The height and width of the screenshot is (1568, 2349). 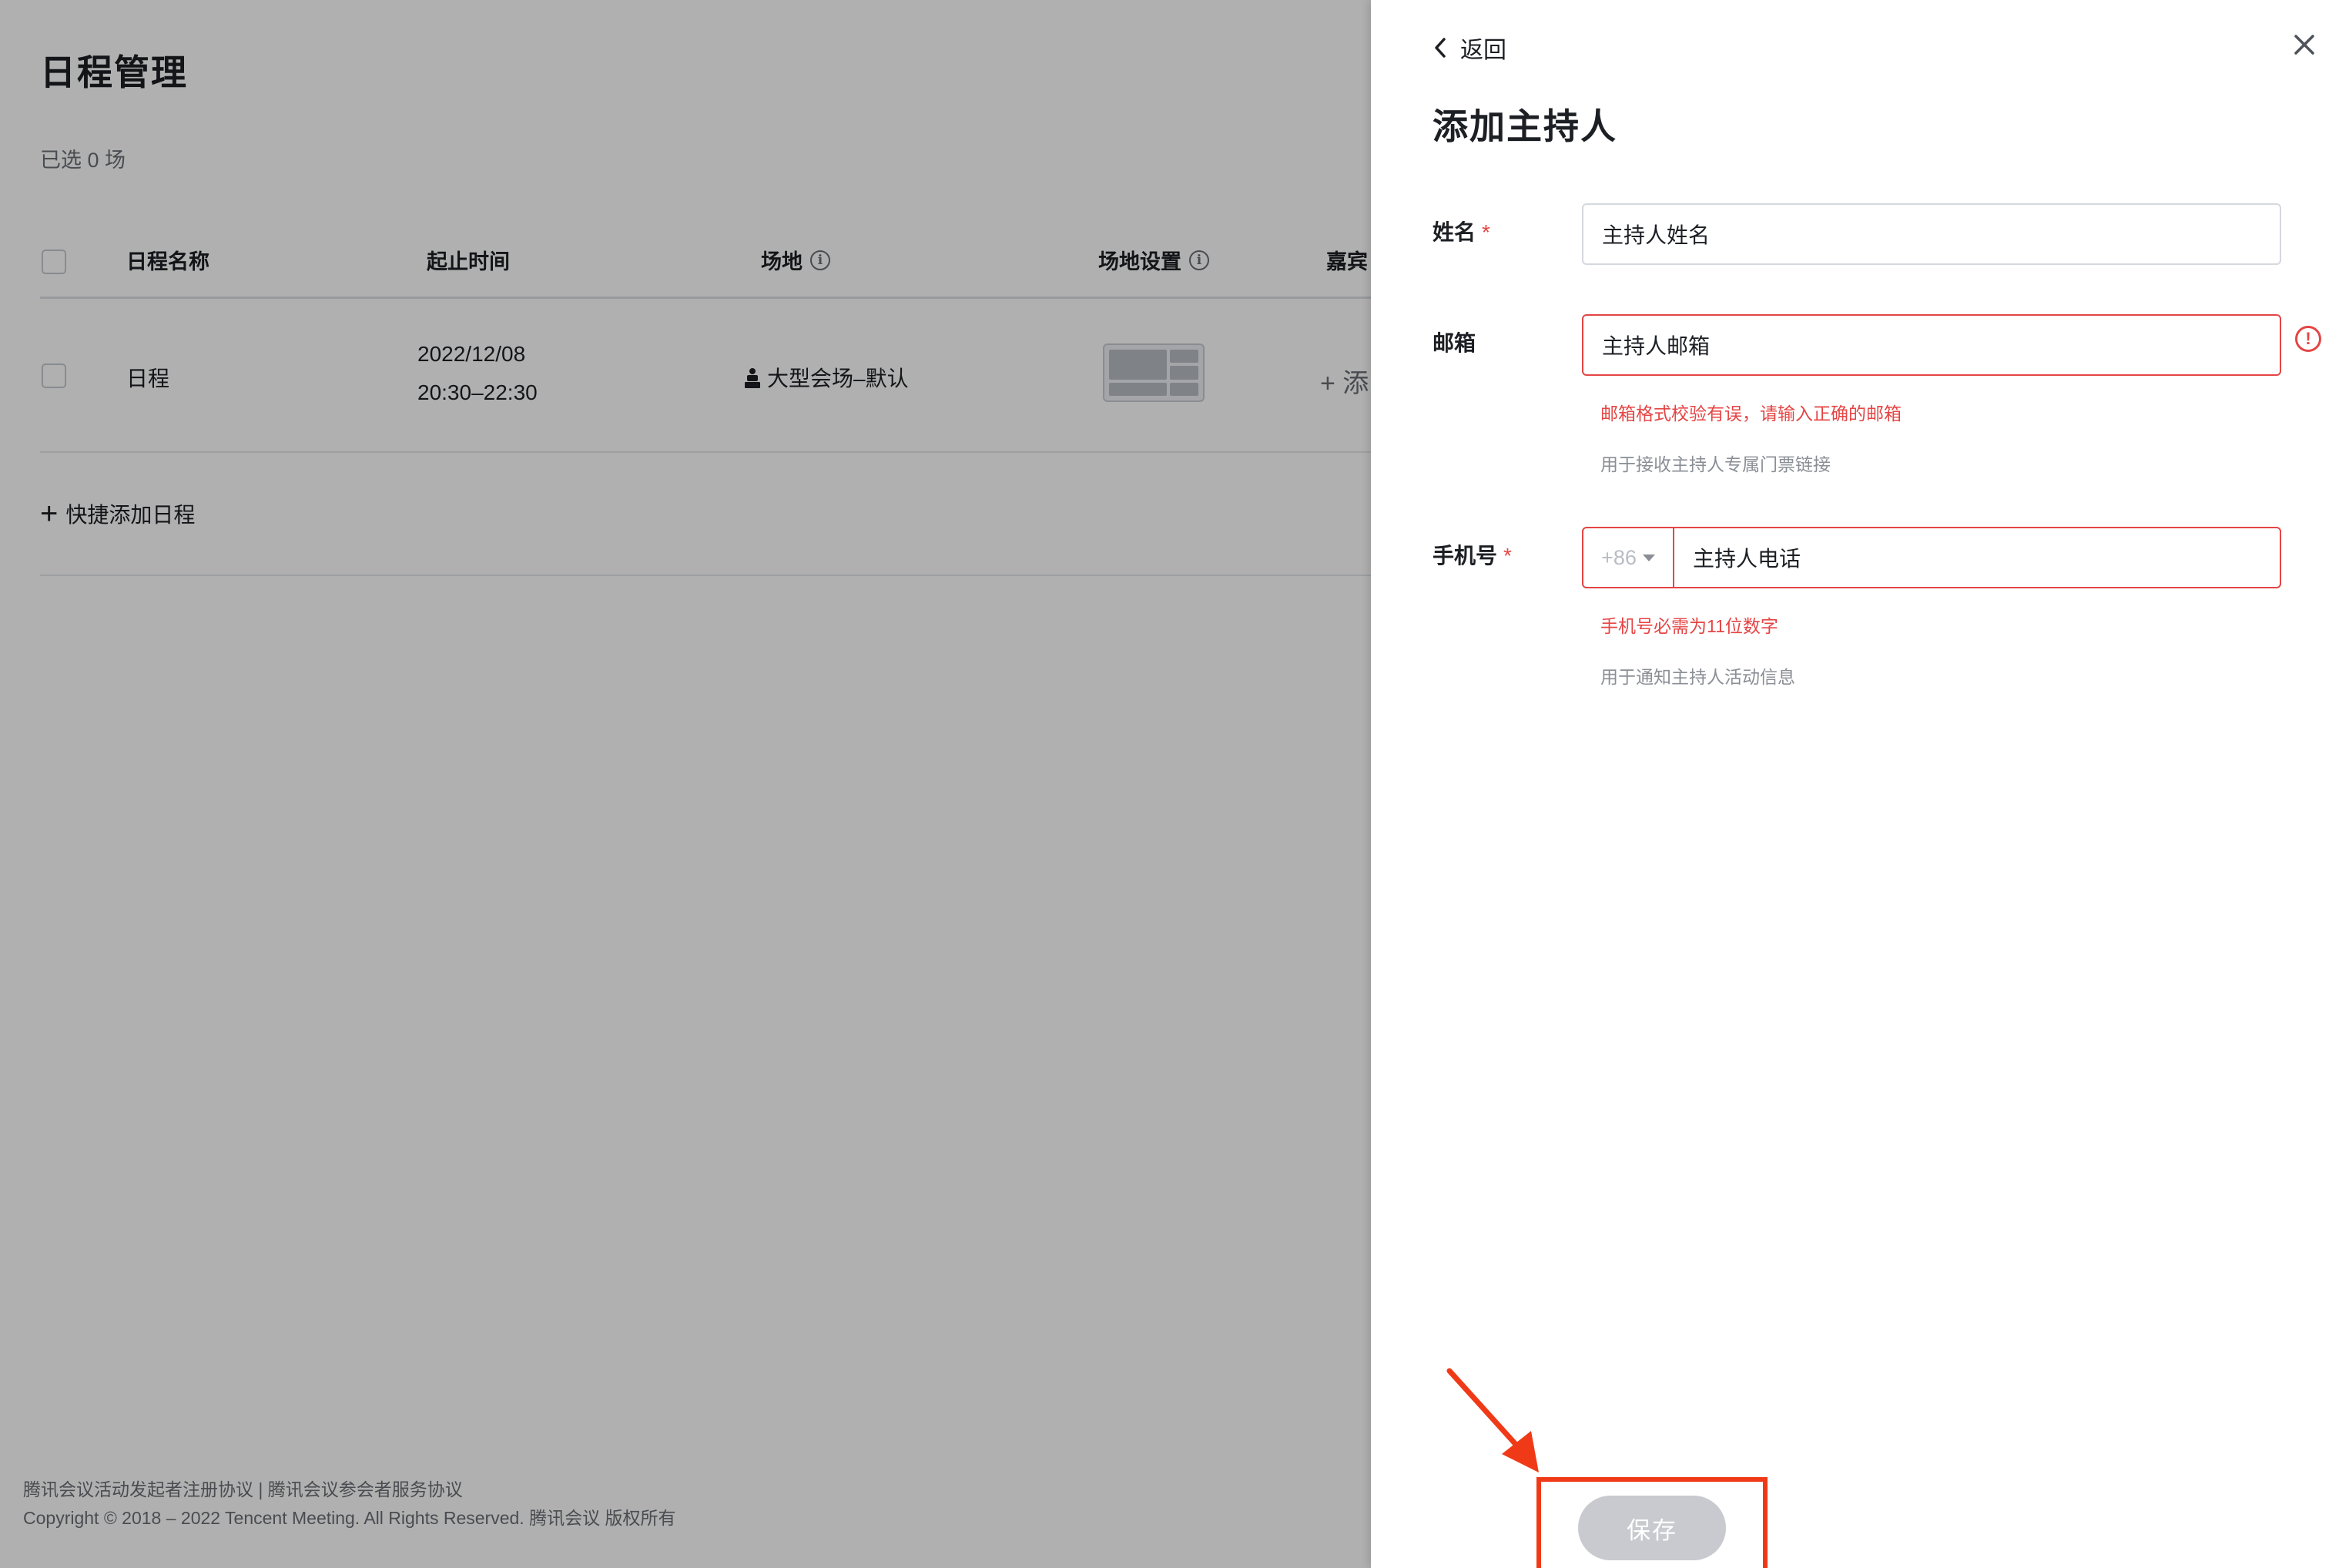 I want to click on back-button: 返回, so click(x=1470, y=48).